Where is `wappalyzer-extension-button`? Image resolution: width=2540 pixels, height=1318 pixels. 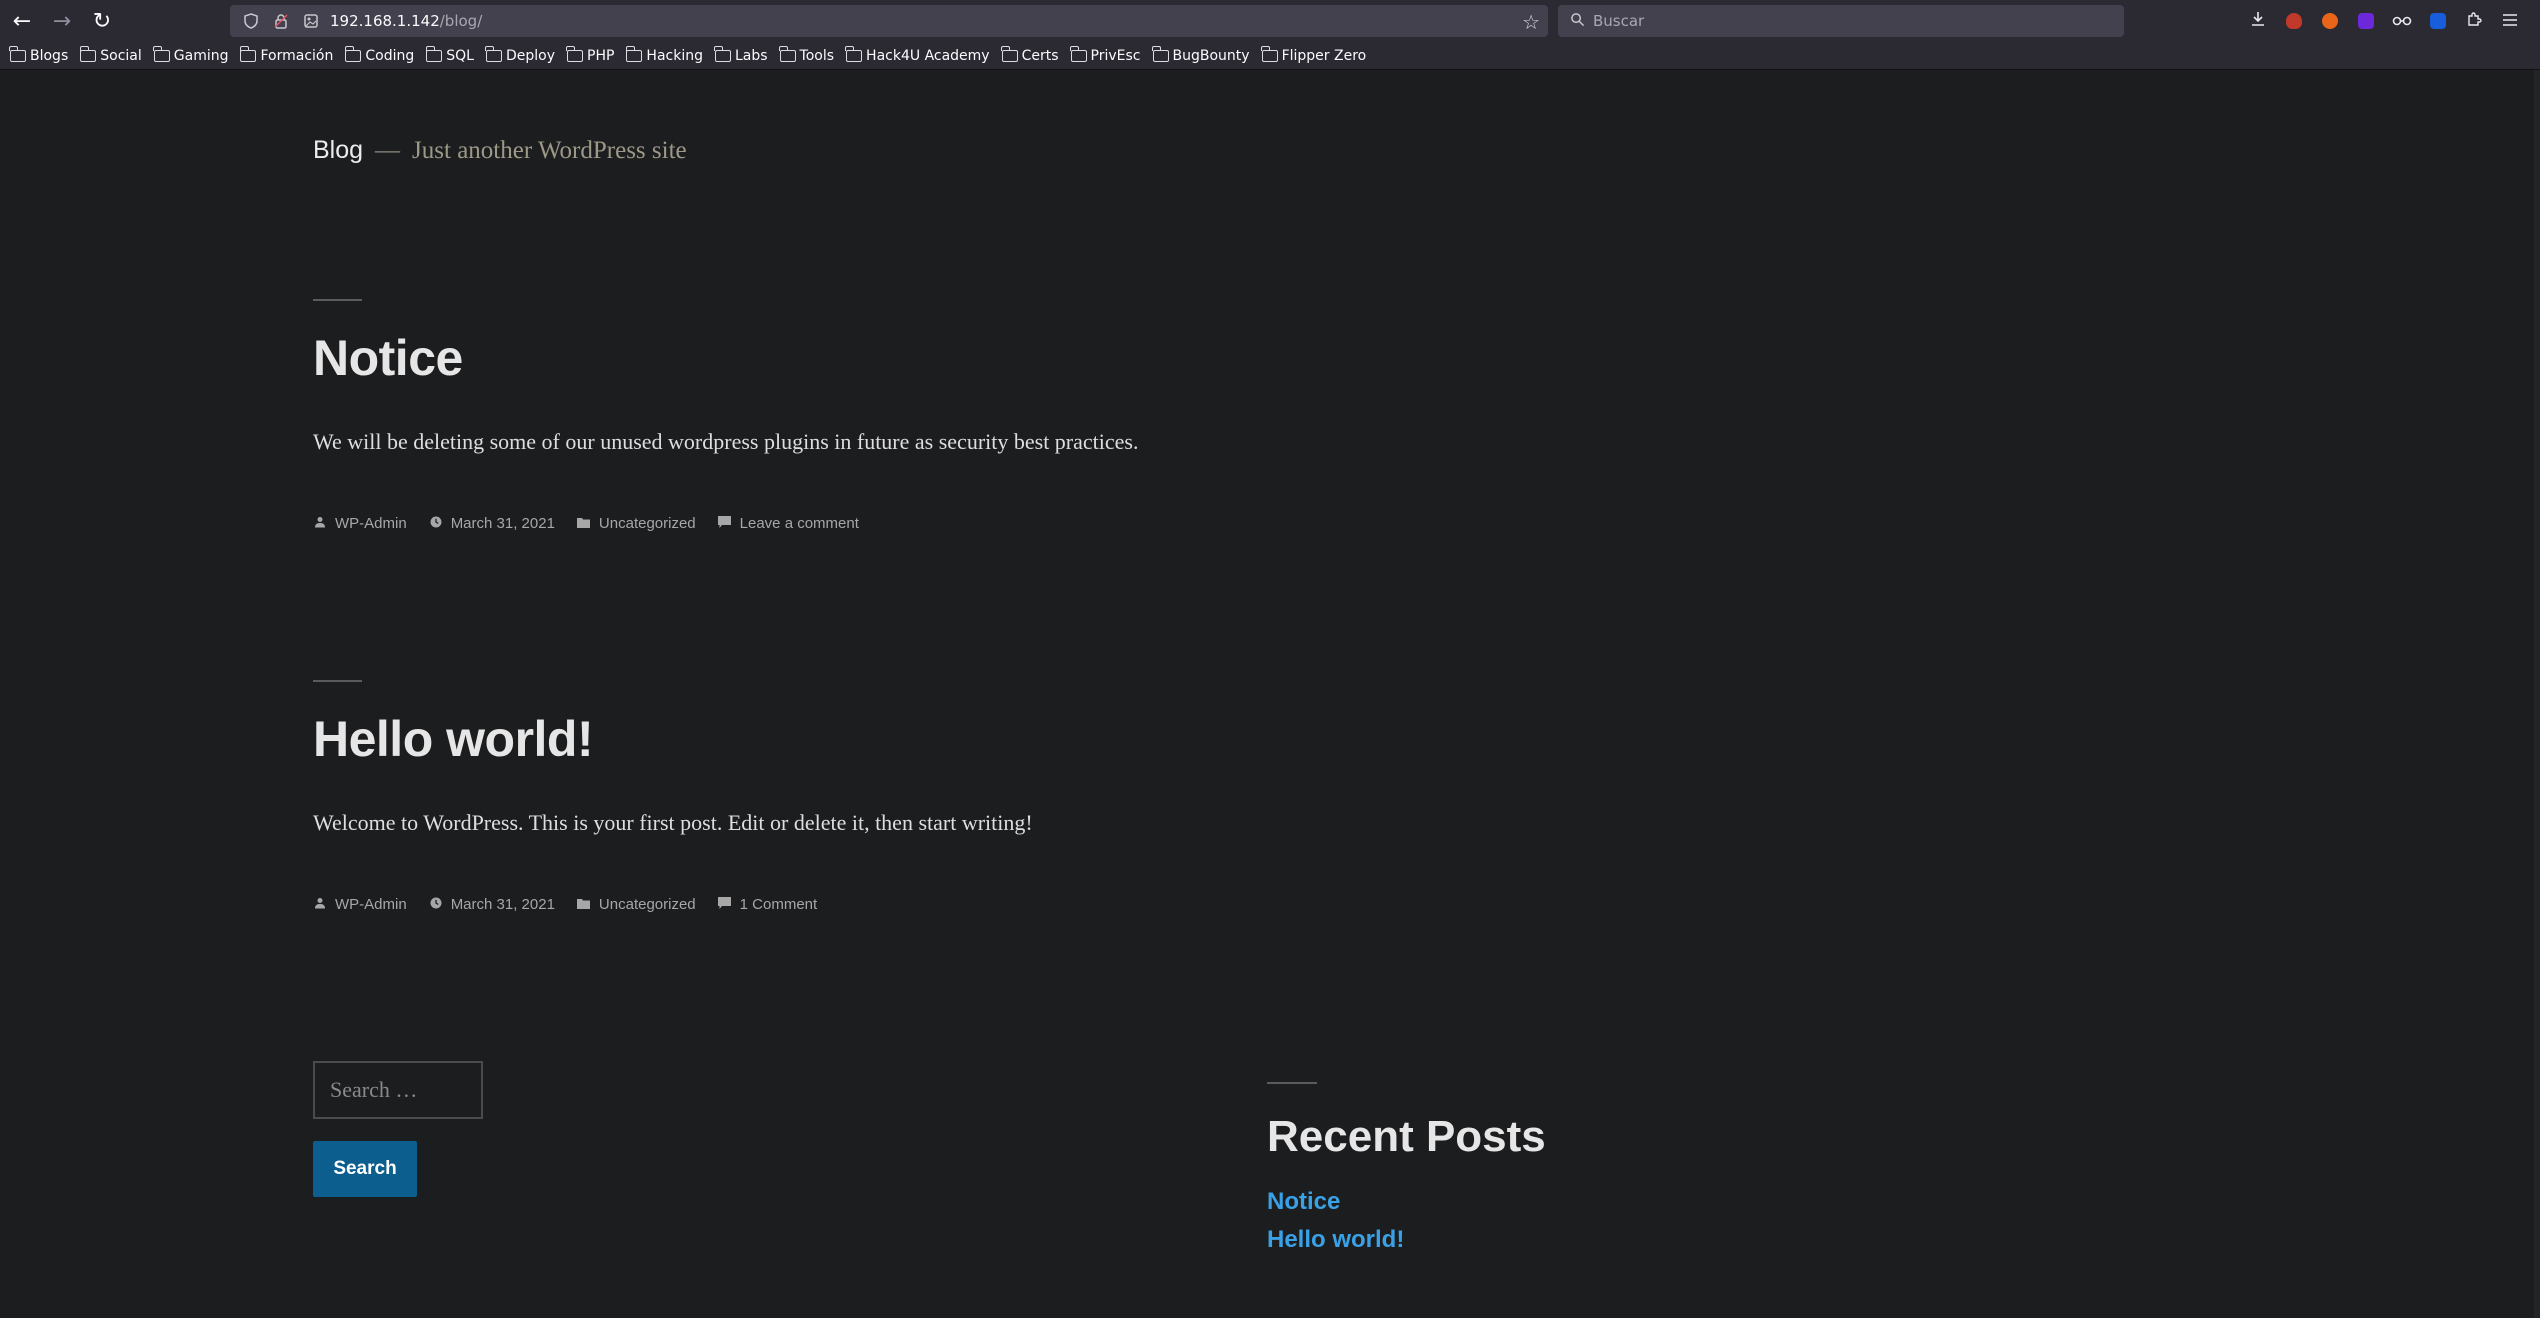 wappalyzer-extension-button is located at coordinates (2366, 21).